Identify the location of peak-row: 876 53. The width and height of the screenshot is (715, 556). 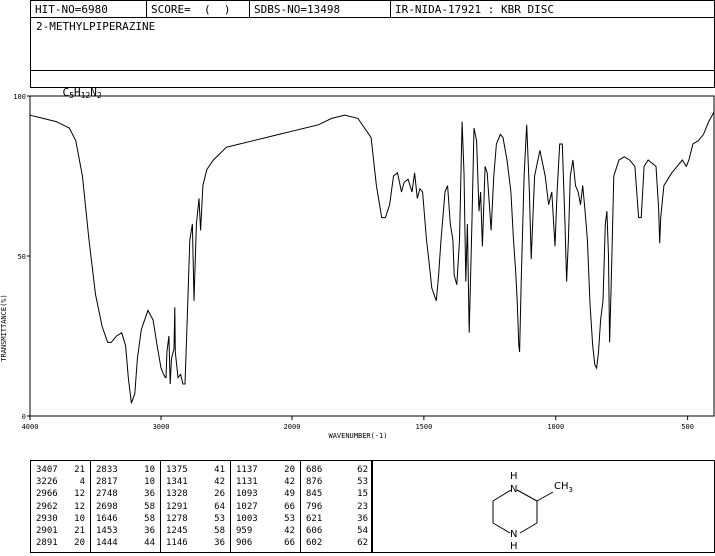
(337, 482).